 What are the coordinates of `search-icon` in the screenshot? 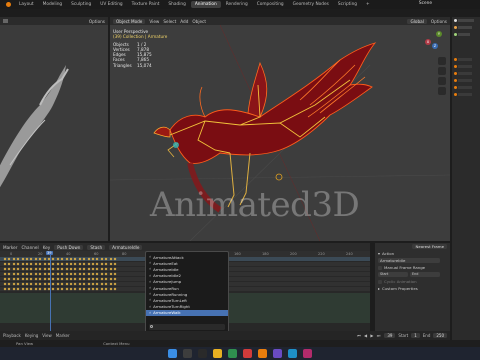 It's located at (187, 353).